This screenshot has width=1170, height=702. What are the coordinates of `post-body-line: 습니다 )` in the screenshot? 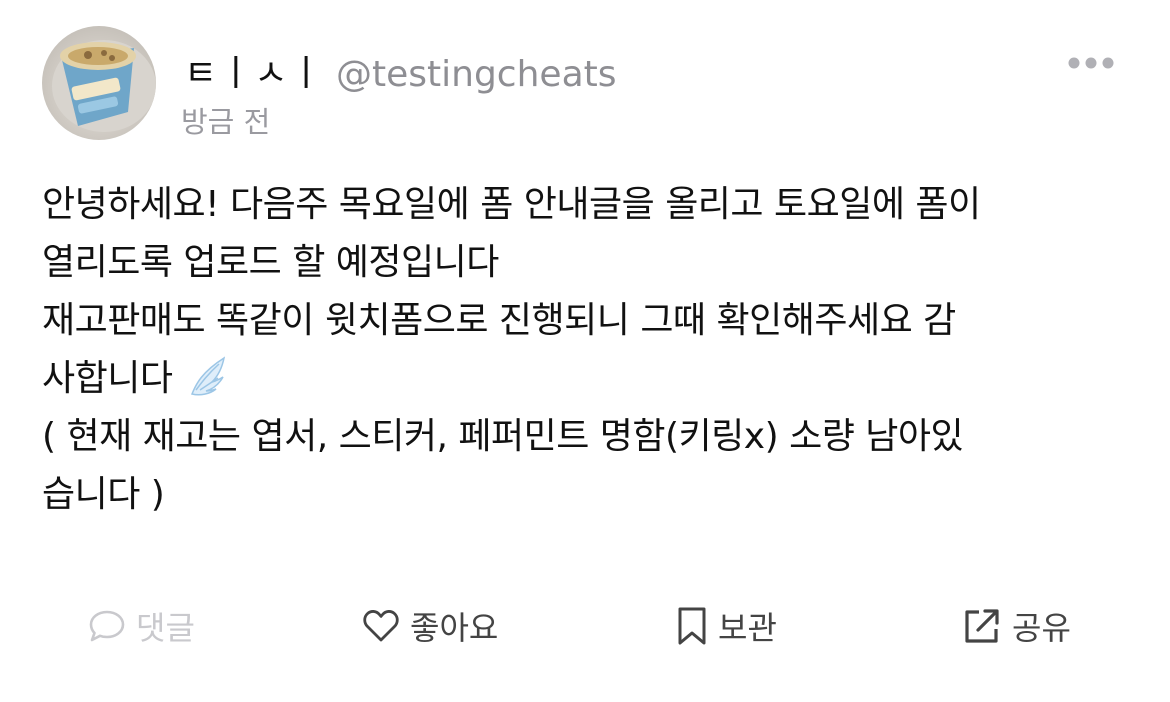 It's located at (103, 494).